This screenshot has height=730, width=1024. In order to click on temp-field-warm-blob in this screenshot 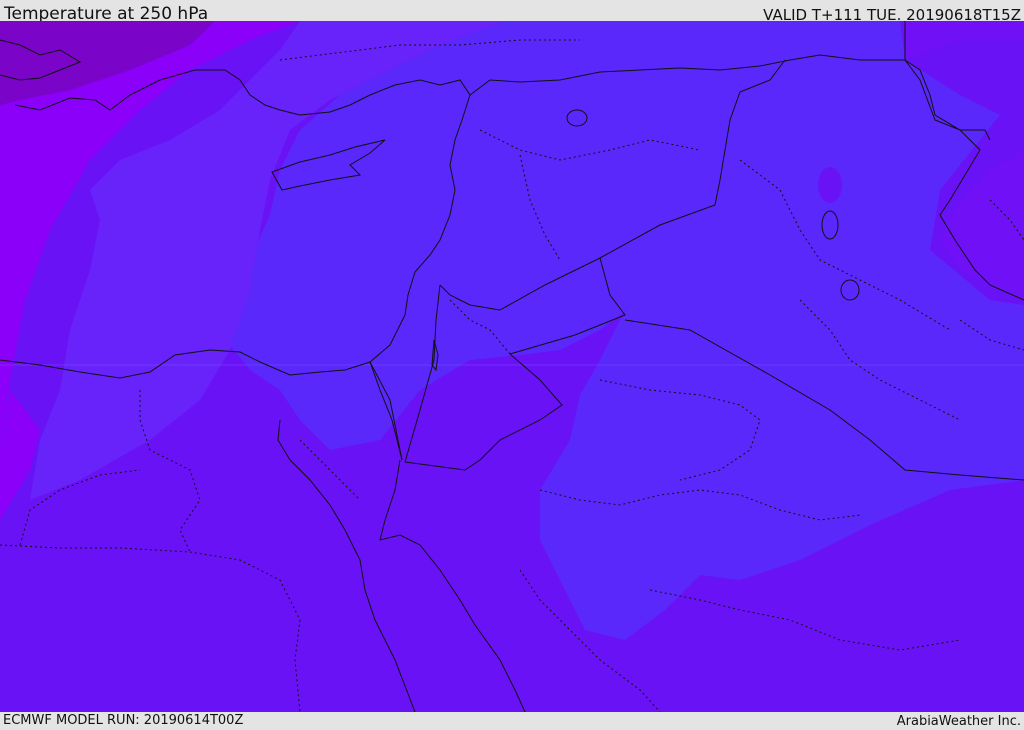, I will do `click(830, 185)`.